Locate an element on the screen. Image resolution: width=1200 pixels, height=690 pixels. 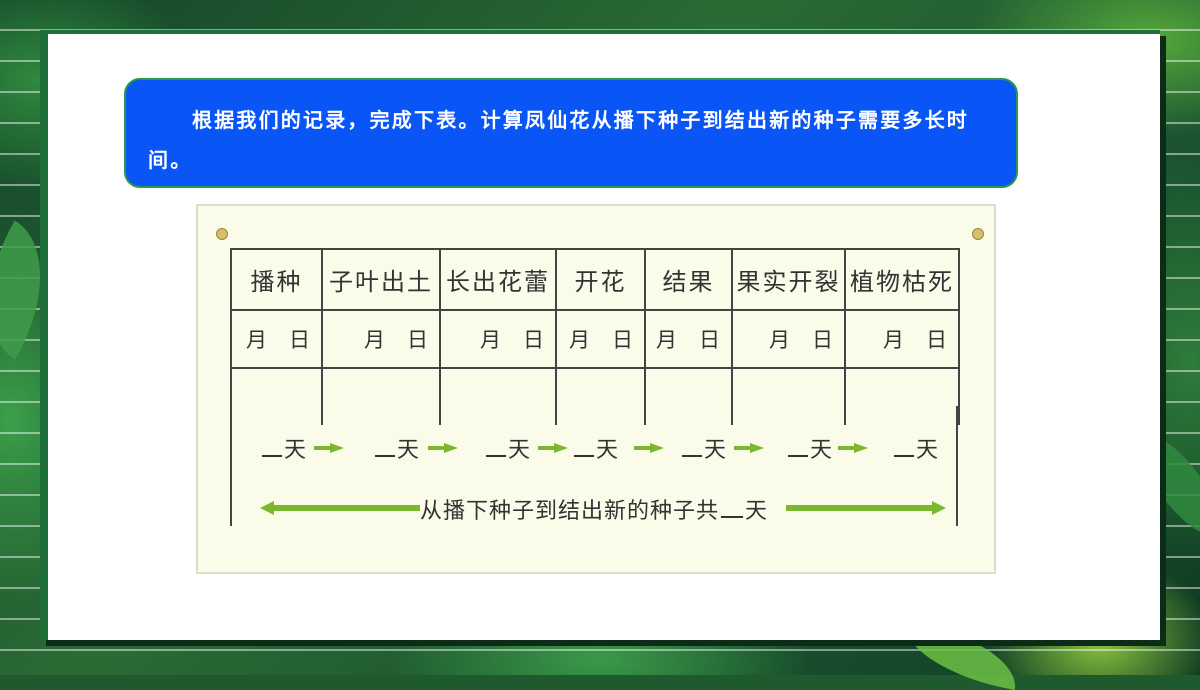
stage-header: 植物枯死 is located at coordinates (902, 279).